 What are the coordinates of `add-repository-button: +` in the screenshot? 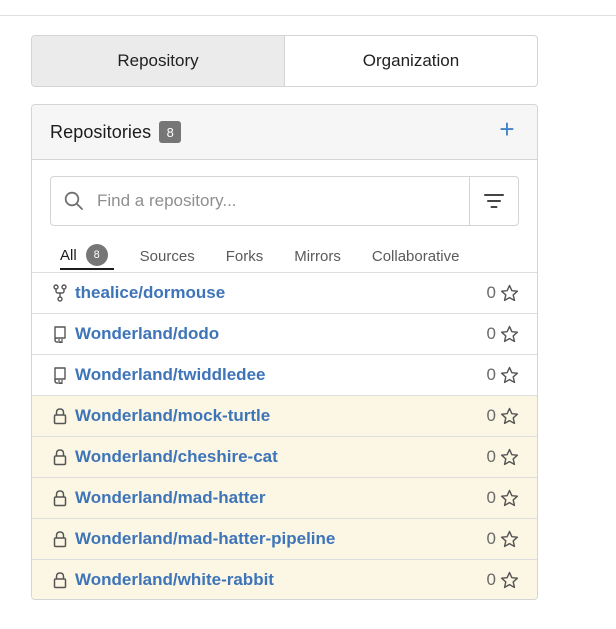 It's located at (507, 129).